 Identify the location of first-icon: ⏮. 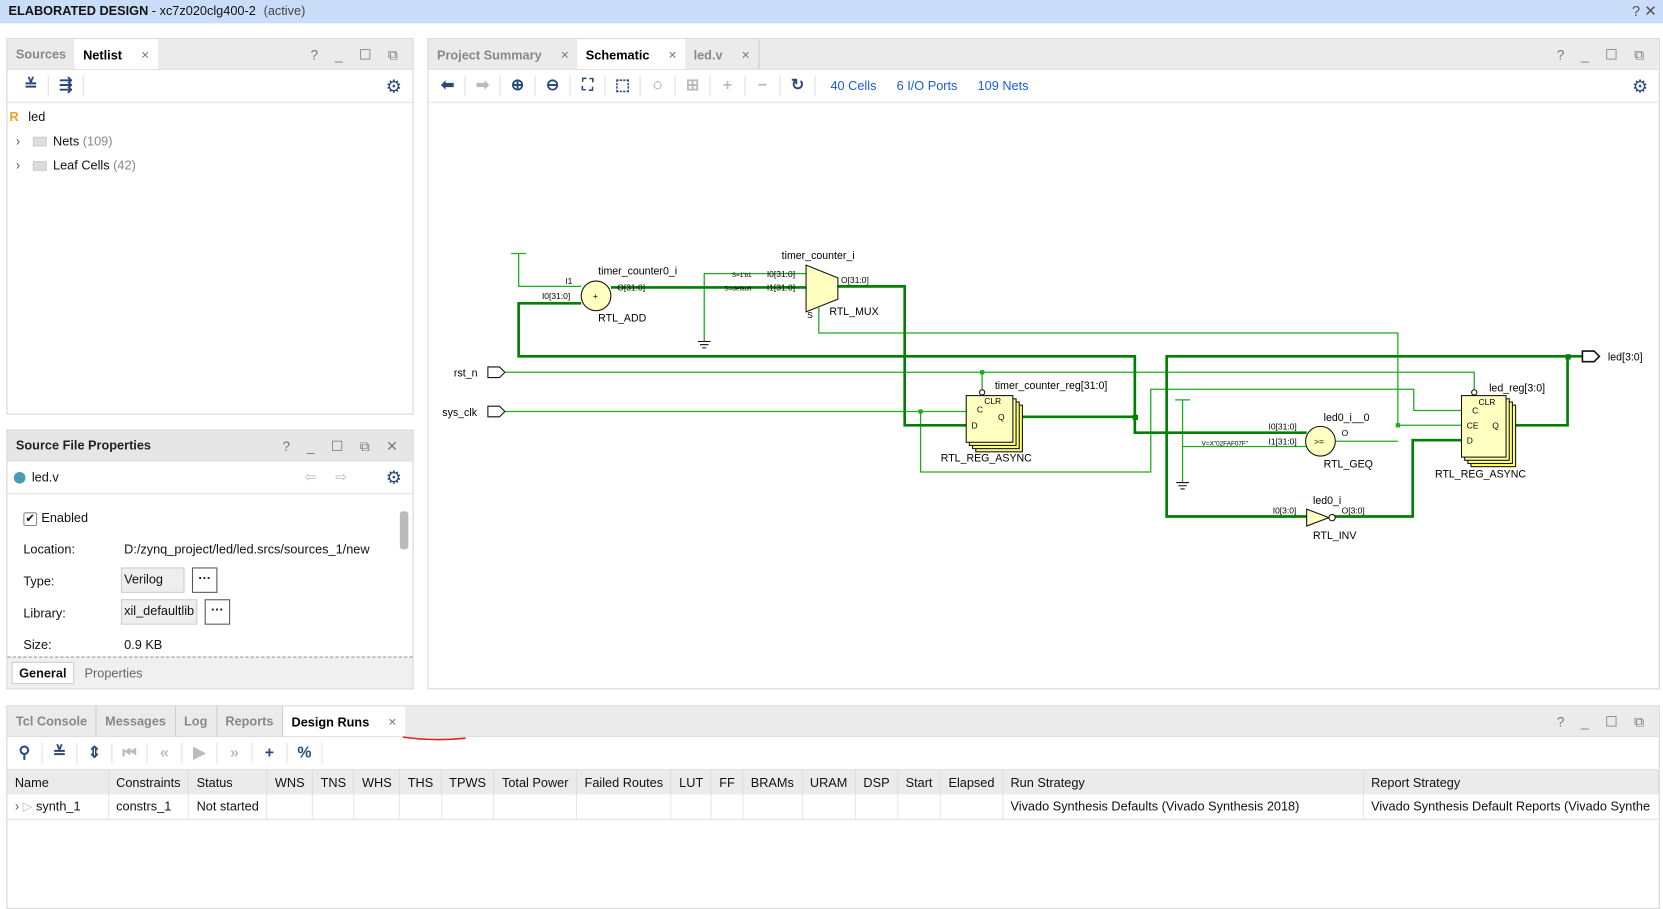
(130, 753).